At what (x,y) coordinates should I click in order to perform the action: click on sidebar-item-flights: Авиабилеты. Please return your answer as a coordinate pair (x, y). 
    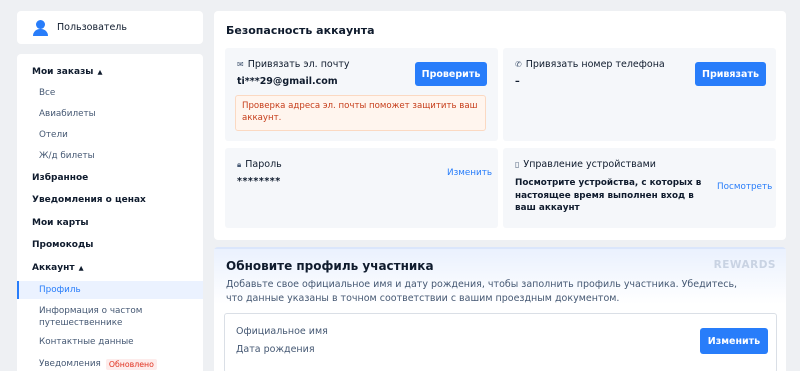
    Looking at the image, I should click on (110, 114).